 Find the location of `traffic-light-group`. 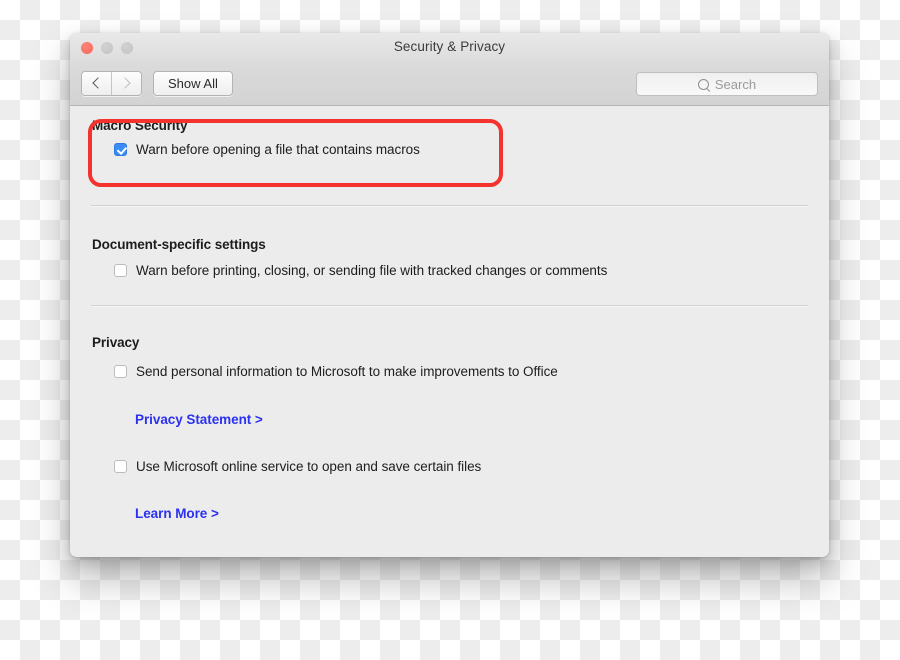

traffic-light-group is located at coordinates (107, 48).